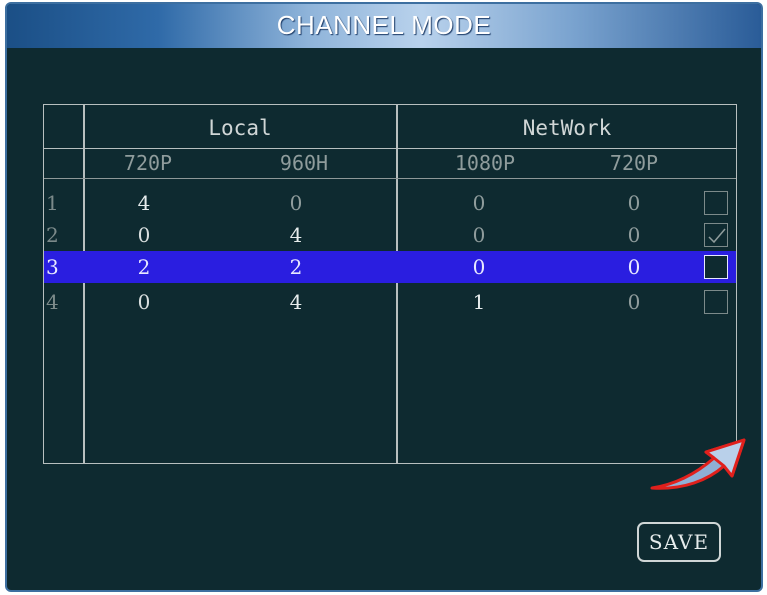 Image resolution: width=767 pixels, height=595 pixels. Describe the element at coordinates (304, 163) in the screenshot. I see `local-960h-header: 960H` at that location.